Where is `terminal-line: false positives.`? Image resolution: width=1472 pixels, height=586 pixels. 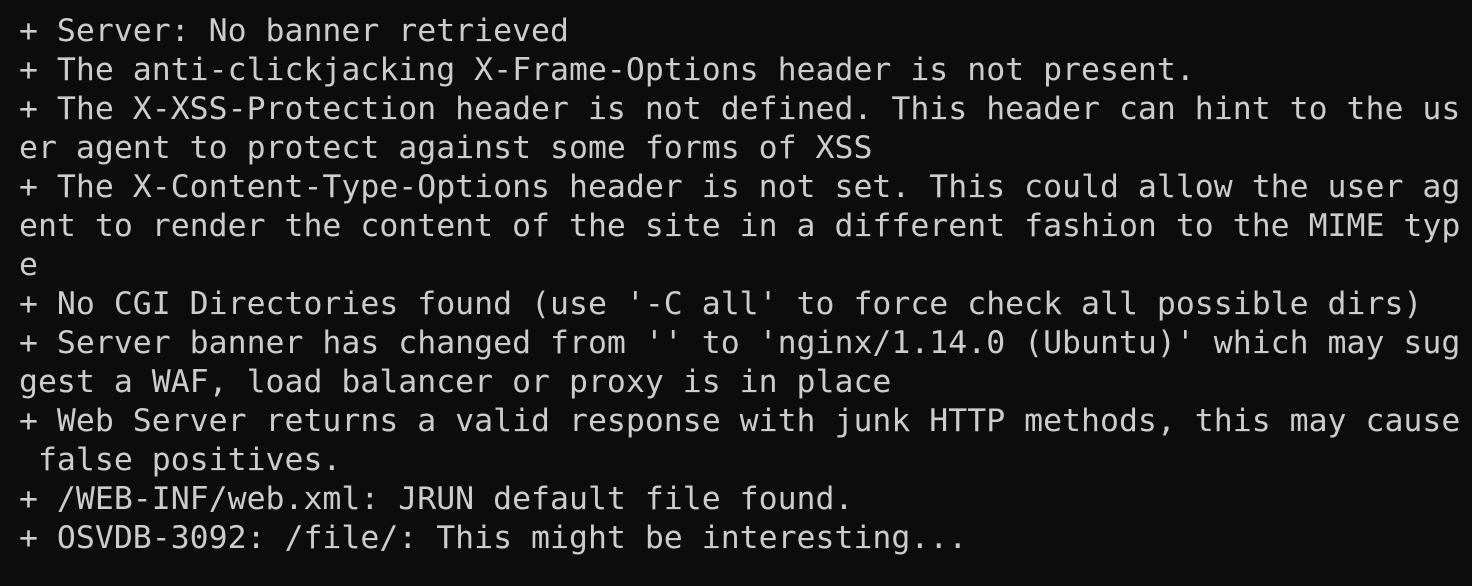 terminal-line: false positives. is located at coordinates (180, 460).